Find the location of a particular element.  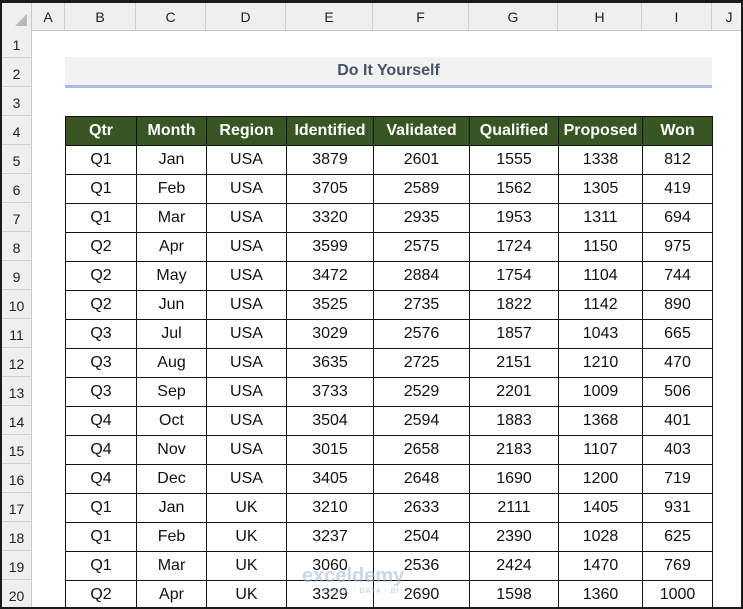

cell-won: 694 is located at coordinates (677, 218).